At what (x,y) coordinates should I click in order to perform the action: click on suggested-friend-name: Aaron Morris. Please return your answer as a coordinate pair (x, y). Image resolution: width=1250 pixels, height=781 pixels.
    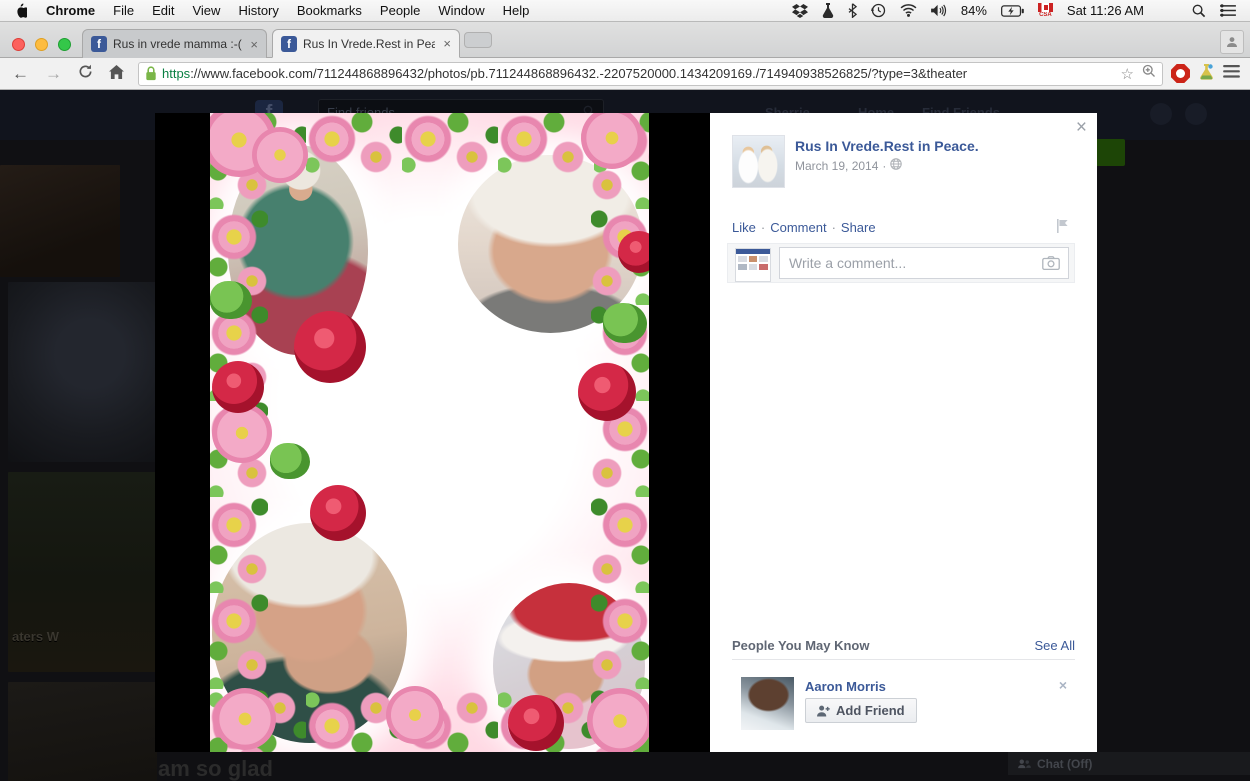
    Looking at the image, I should click on (845, 686).